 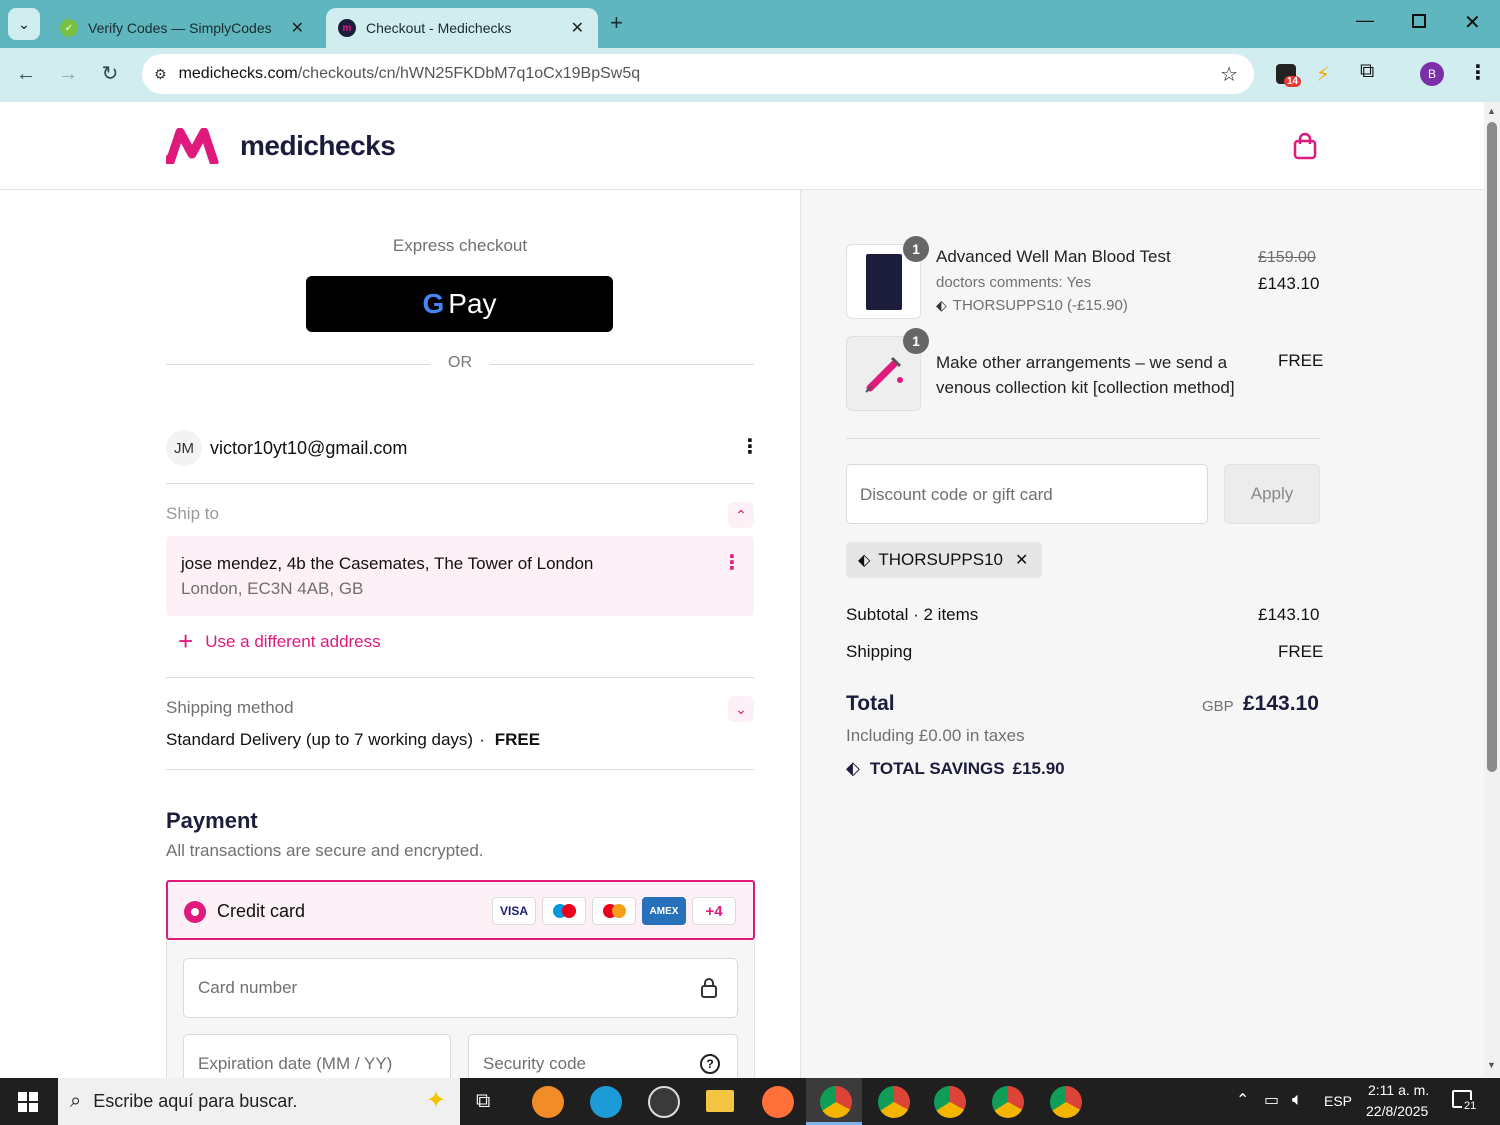 I want to click on notification-count: 21, so click(x=1470, y=1106).